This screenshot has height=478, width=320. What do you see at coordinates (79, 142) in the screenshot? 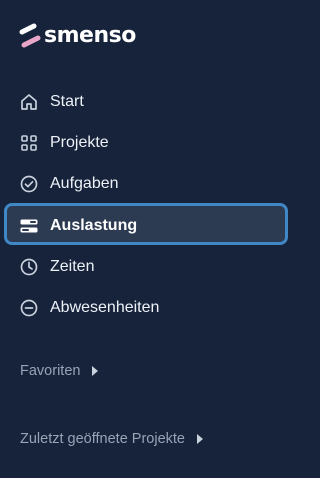
I see `nav-item-label: Projekte` at bounding box center [79, 142].